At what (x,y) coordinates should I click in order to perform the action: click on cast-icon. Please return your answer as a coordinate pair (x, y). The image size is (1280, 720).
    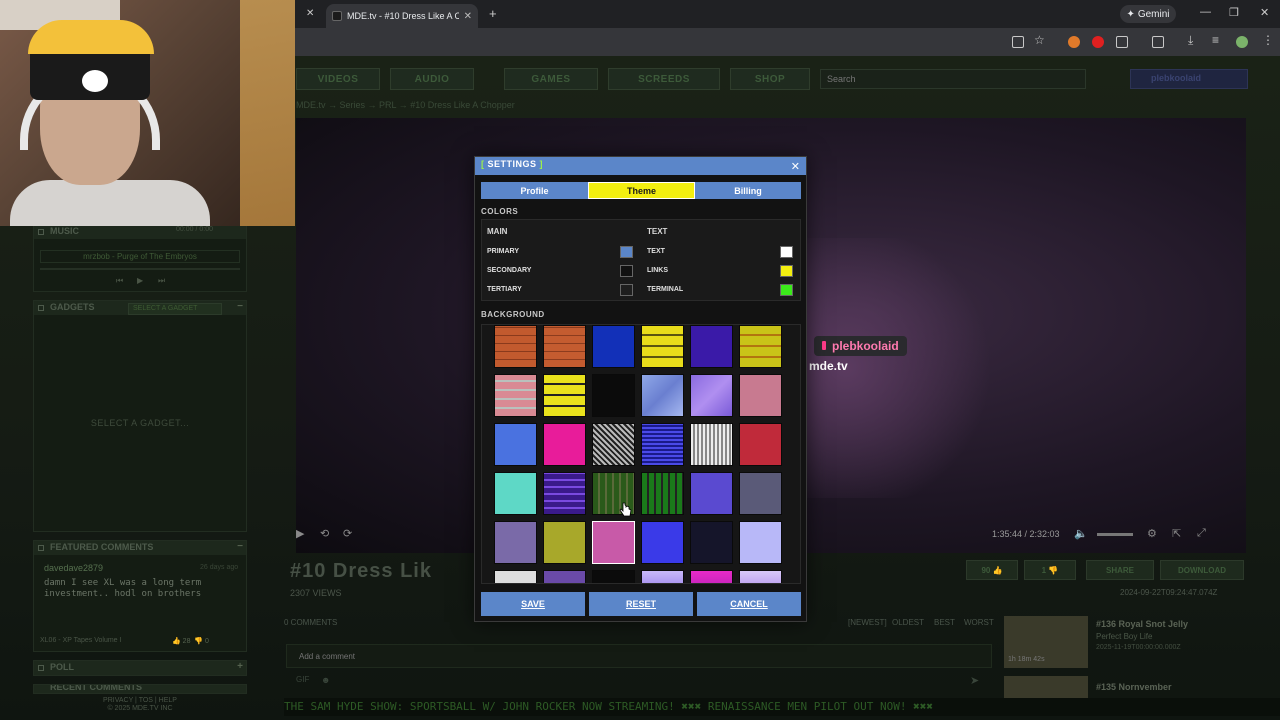
    Looking at the image, I should click on (1018, 42).